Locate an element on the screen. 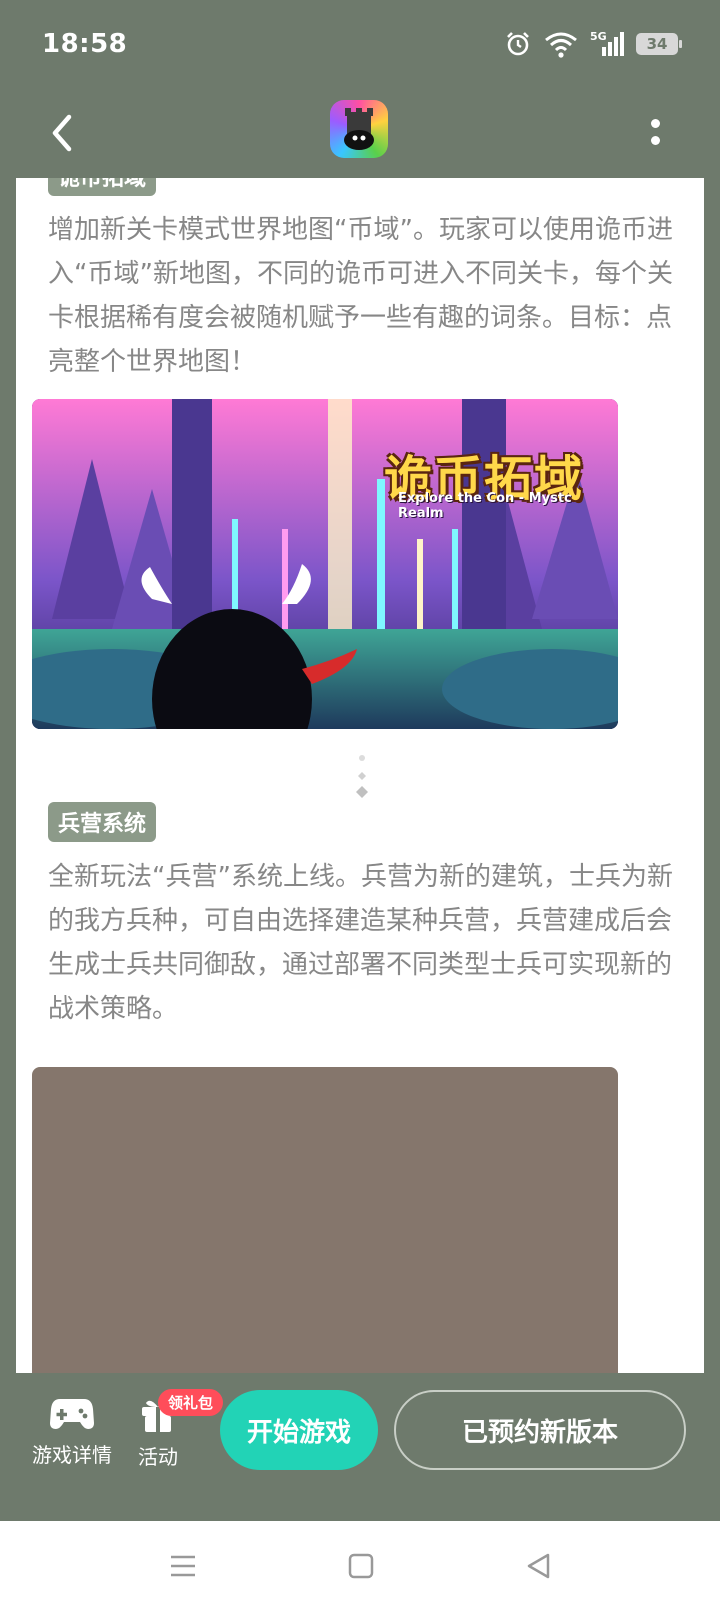 This screenshot has height=1610, width=720. section-tag-barracks: 兵营系统 is located at coordinates (102, 822).